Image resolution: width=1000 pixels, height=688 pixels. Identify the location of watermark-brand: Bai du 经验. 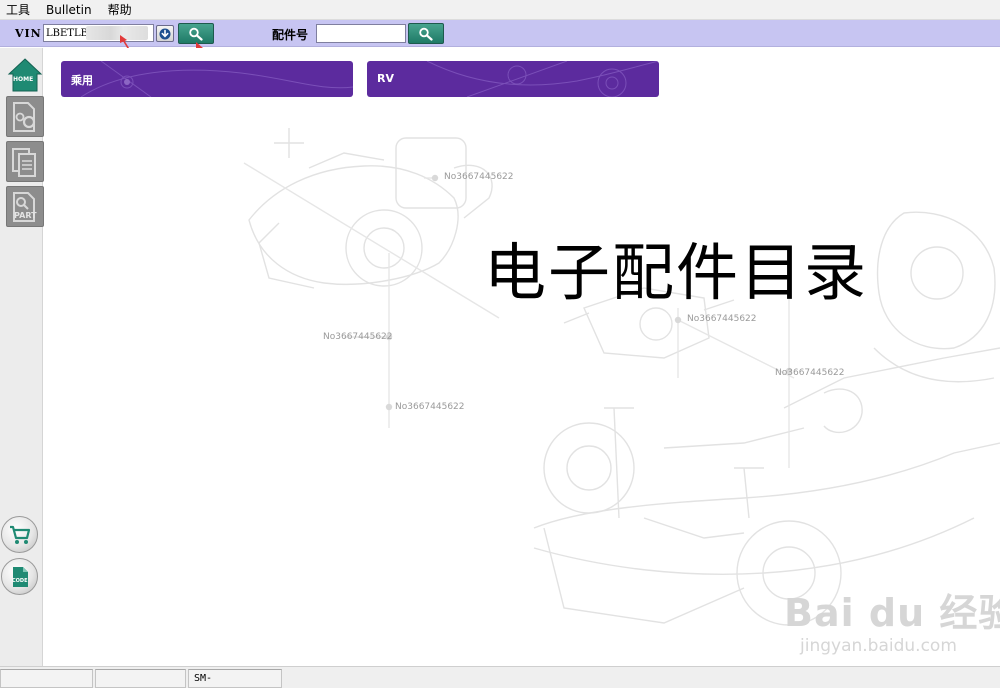
(892, 613).